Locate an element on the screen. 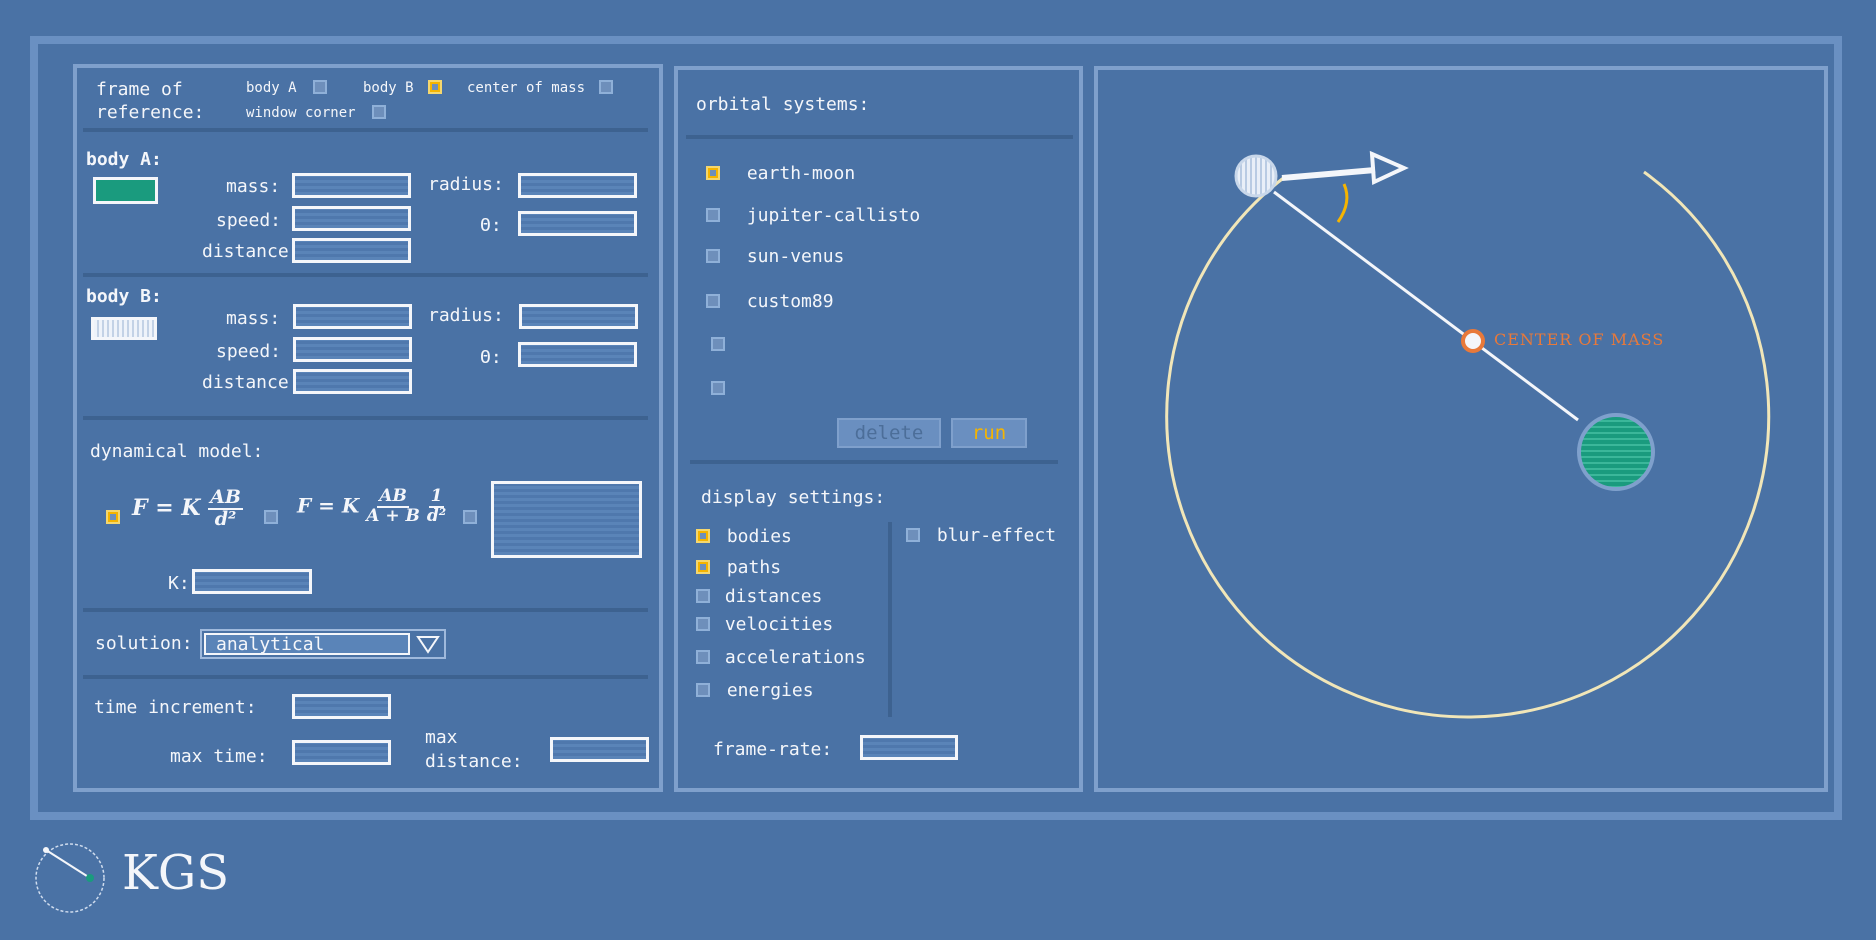 This screenshot has width=1876, height=940. custom-model-input is located at coordinates (566, 519).